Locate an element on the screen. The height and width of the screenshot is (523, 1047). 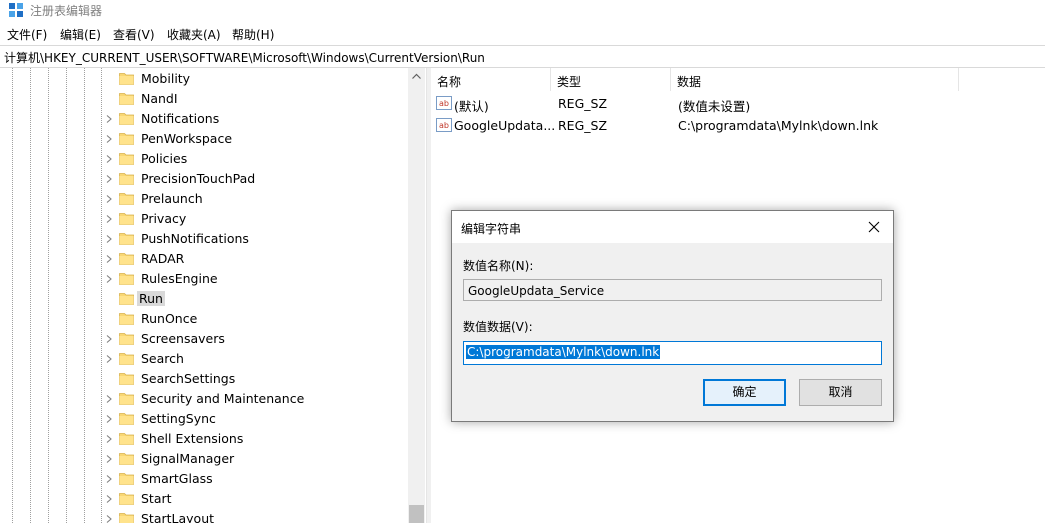
scroll-thumb is located at coordinates (416, 514).